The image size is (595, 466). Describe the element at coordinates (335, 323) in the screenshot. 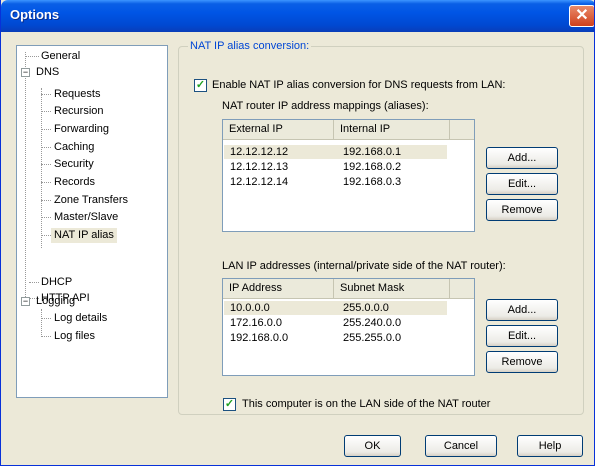

I see `table-row: 172.16.0.0 255.240.0.0` at that location.